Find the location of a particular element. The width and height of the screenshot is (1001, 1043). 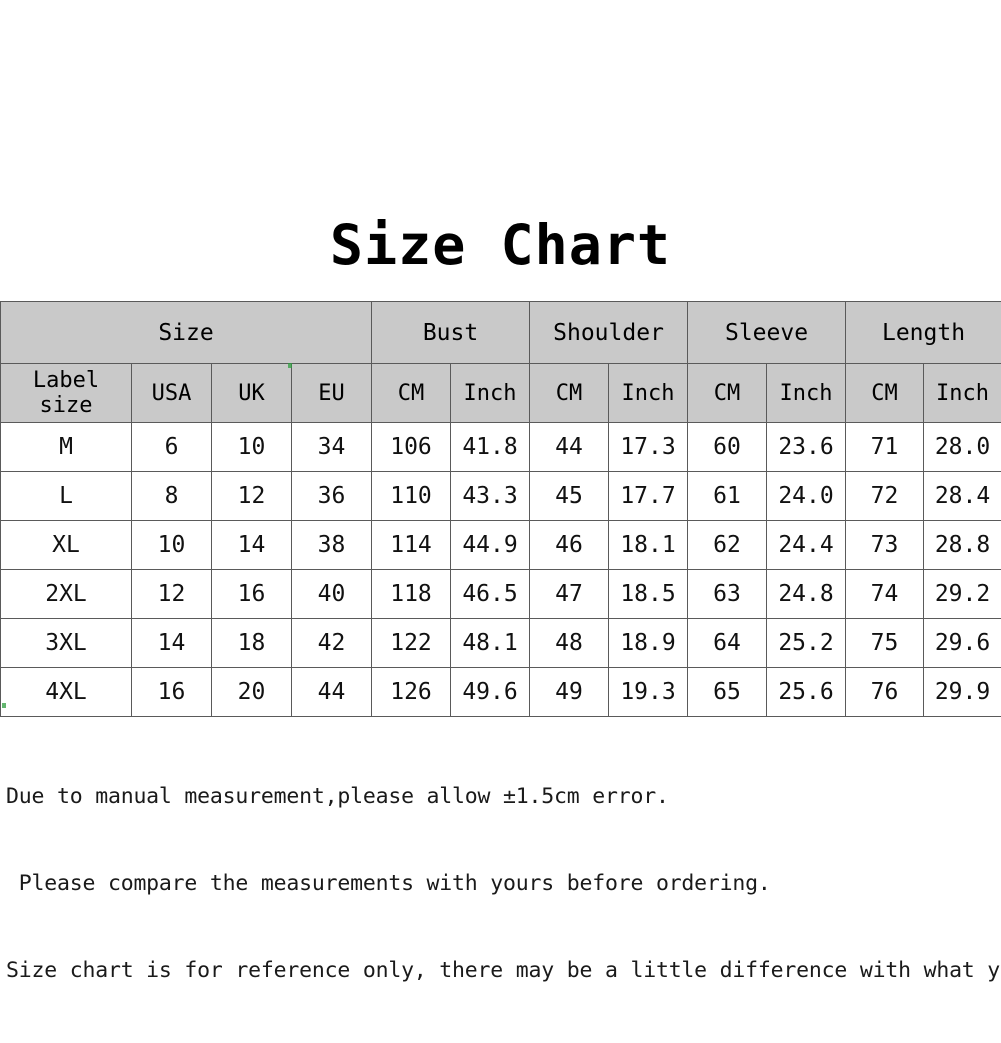

cell-sleeve-inch: 24.0 is located at coordinates (806, 496).